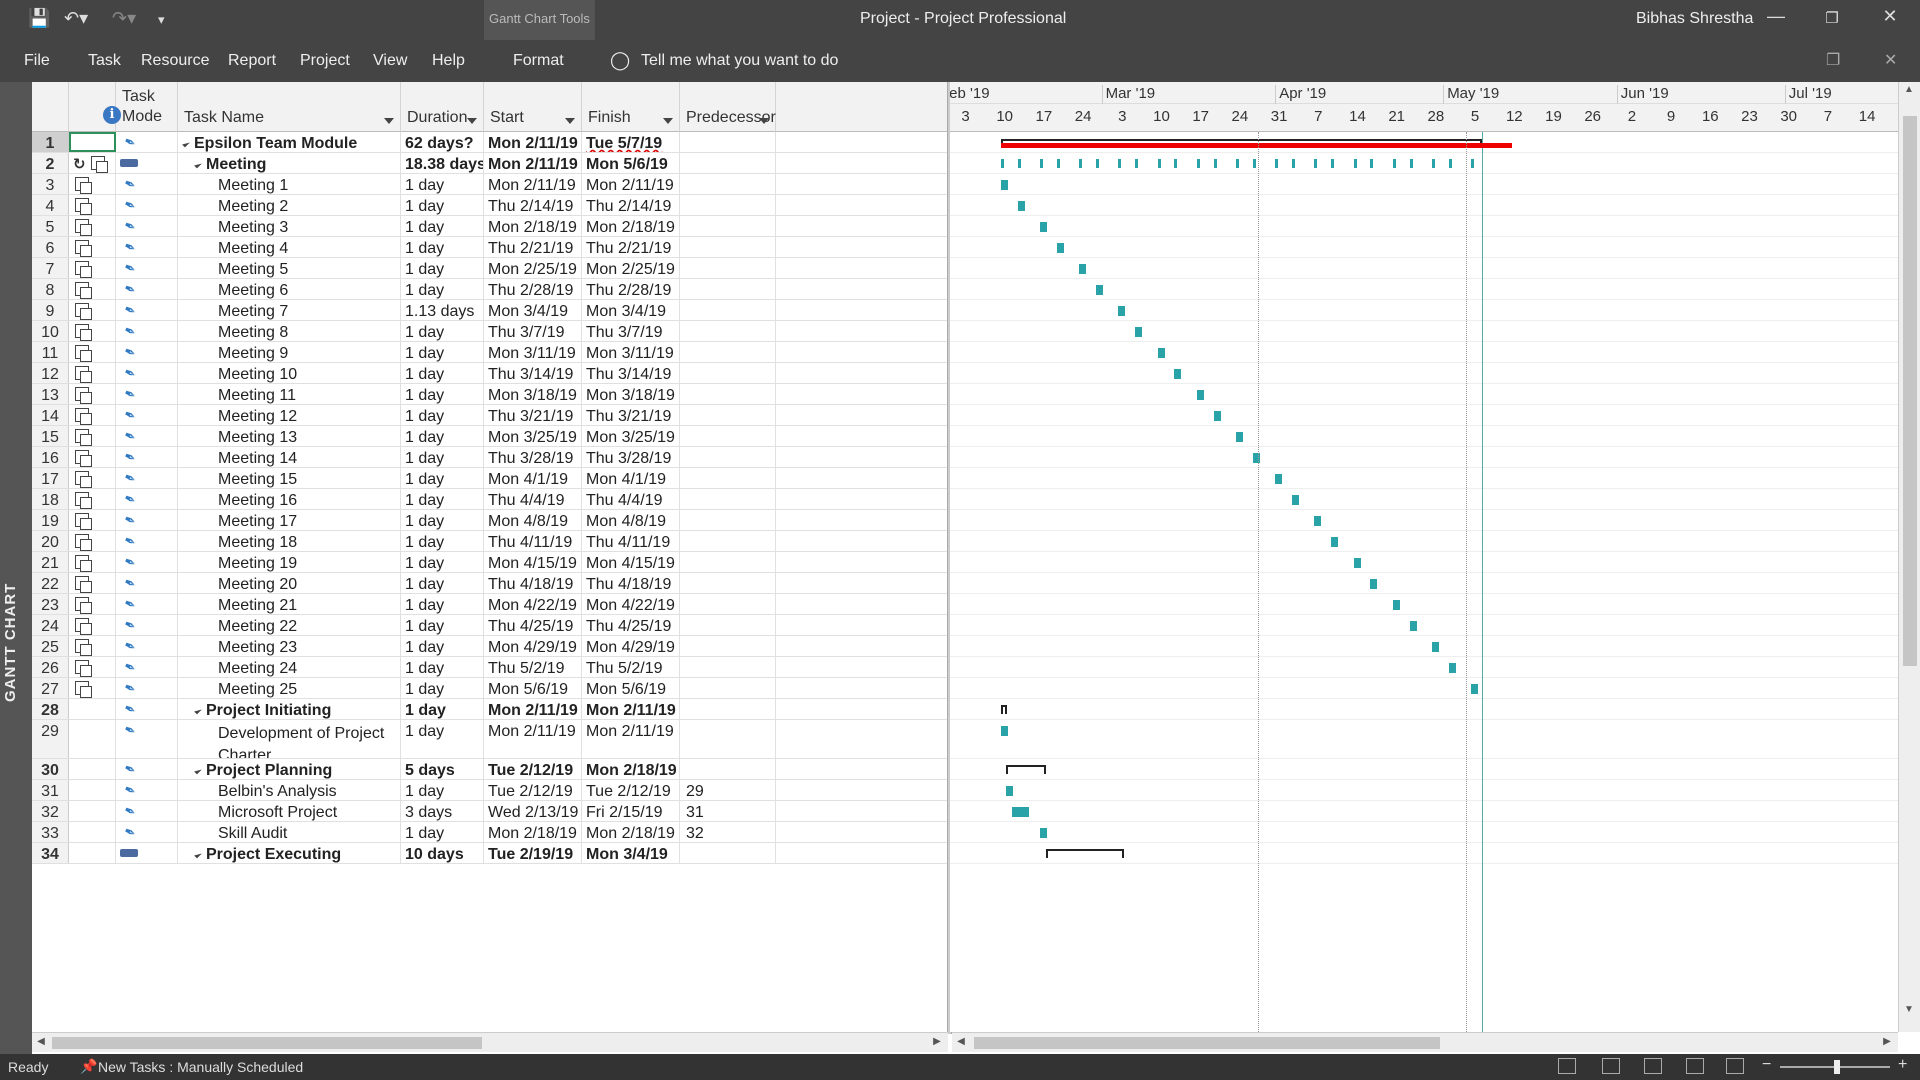 The width and height of the screenshot is (1920, 1080). I want to click on start-cell: Thu 2/14/19, so click(533, 205).